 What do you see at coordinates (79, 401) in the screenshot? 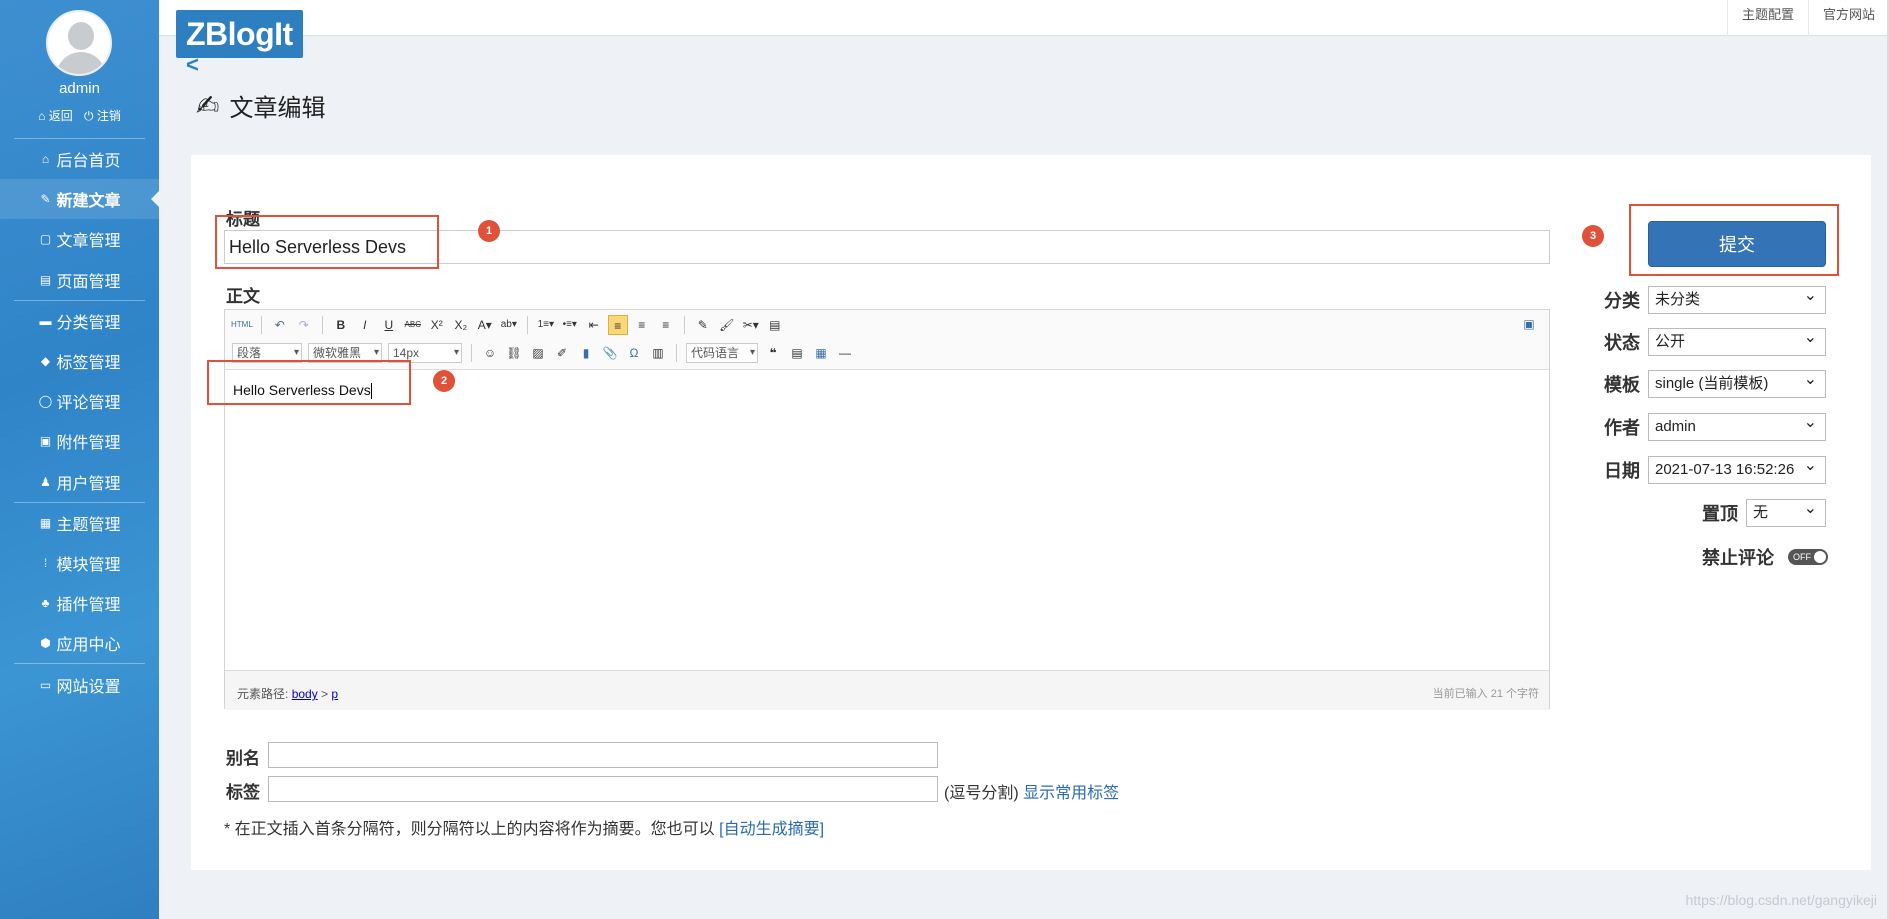
I see `sidebar-item-comments: ◯ 评论管理` at bounding box center [79, 401].